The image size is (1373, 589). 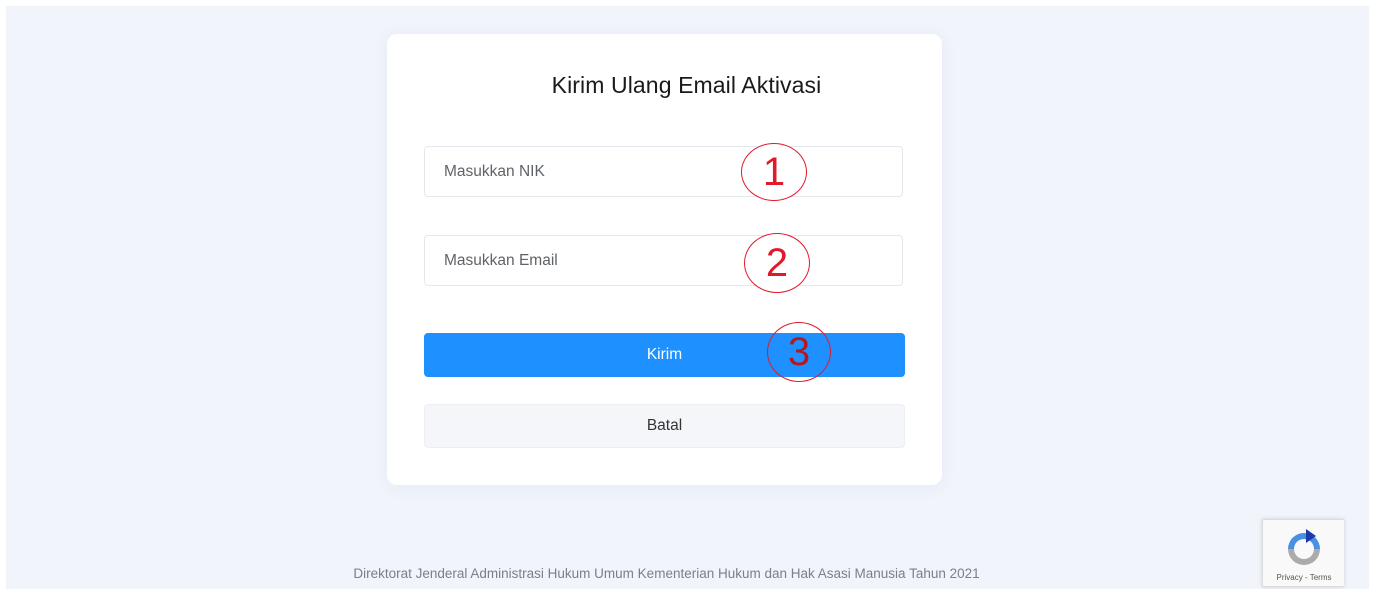 What do you see at coordinates (664, 426) in the screenshot?
I see `cancel-button: Batal` at bounding box center [664, 426].